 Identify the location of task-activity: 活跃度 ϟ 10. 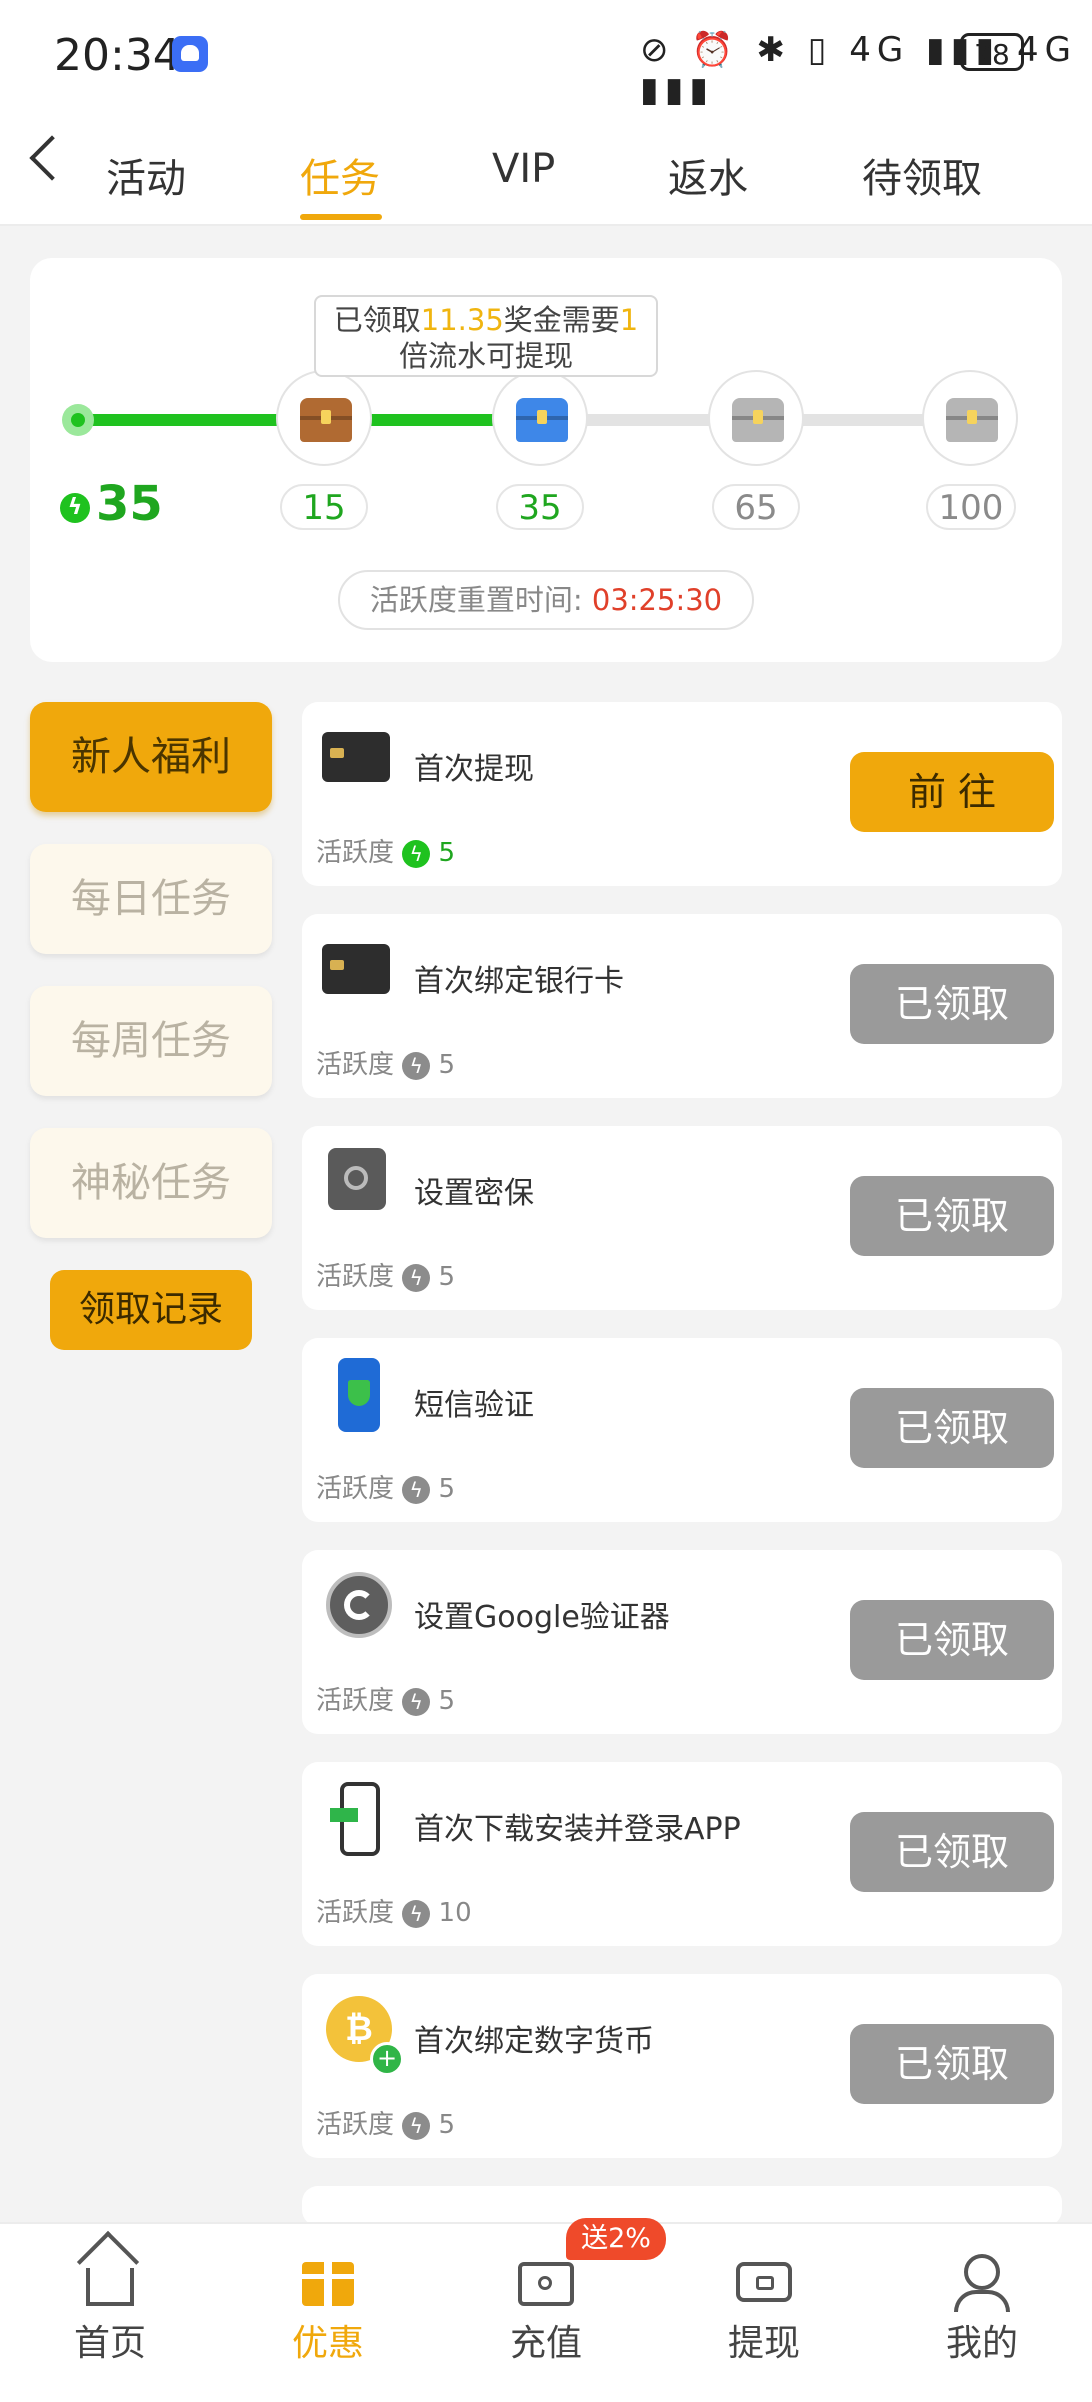
(394, 1910).